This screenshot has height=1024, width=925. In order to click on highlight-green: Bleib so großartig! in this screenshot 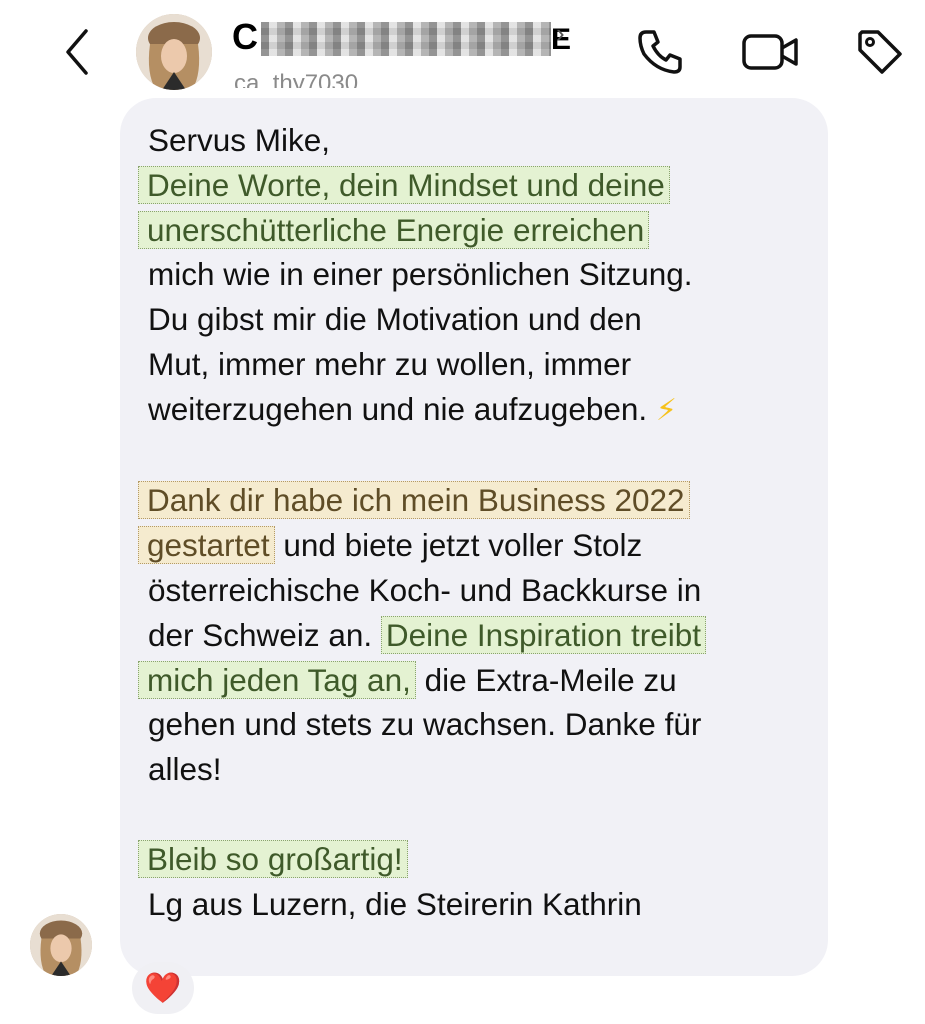, I will do `click(273, 858)`.